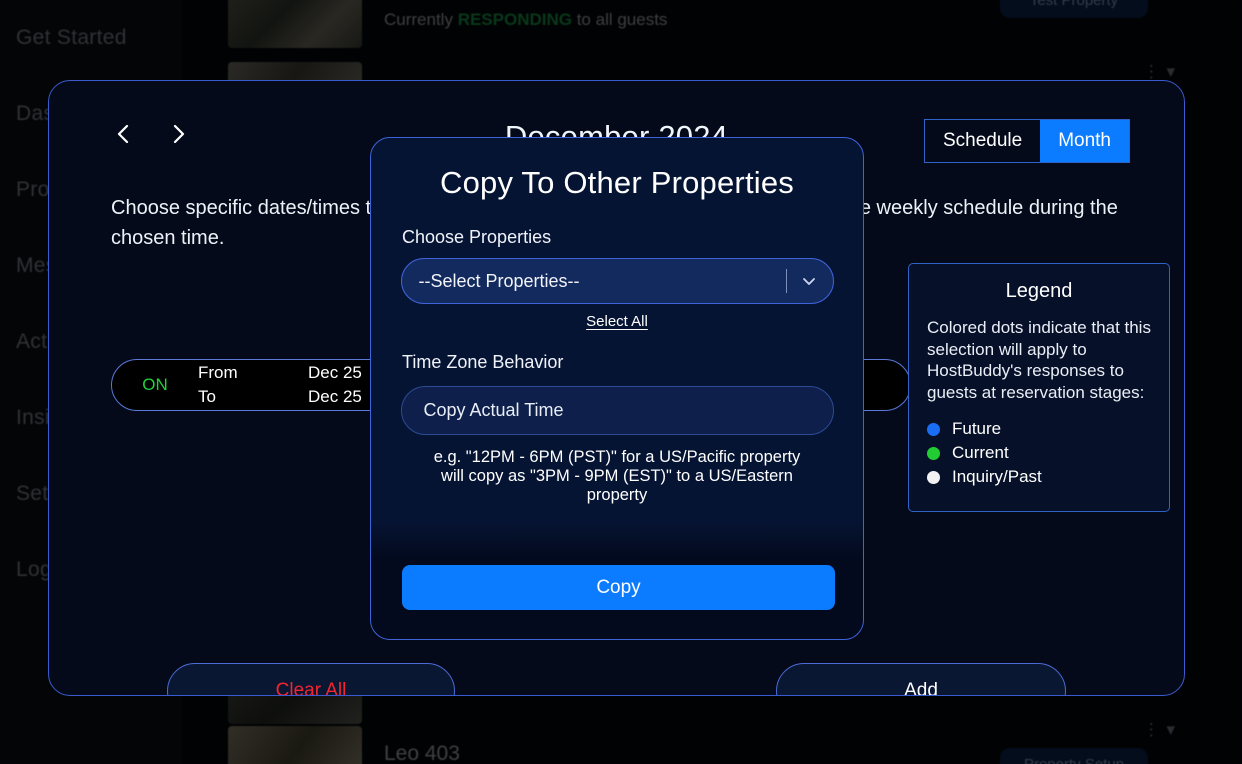  Describe the element at coordinates (617, 321) in the screenshot. I see `select-all-link: Select All` at that location.